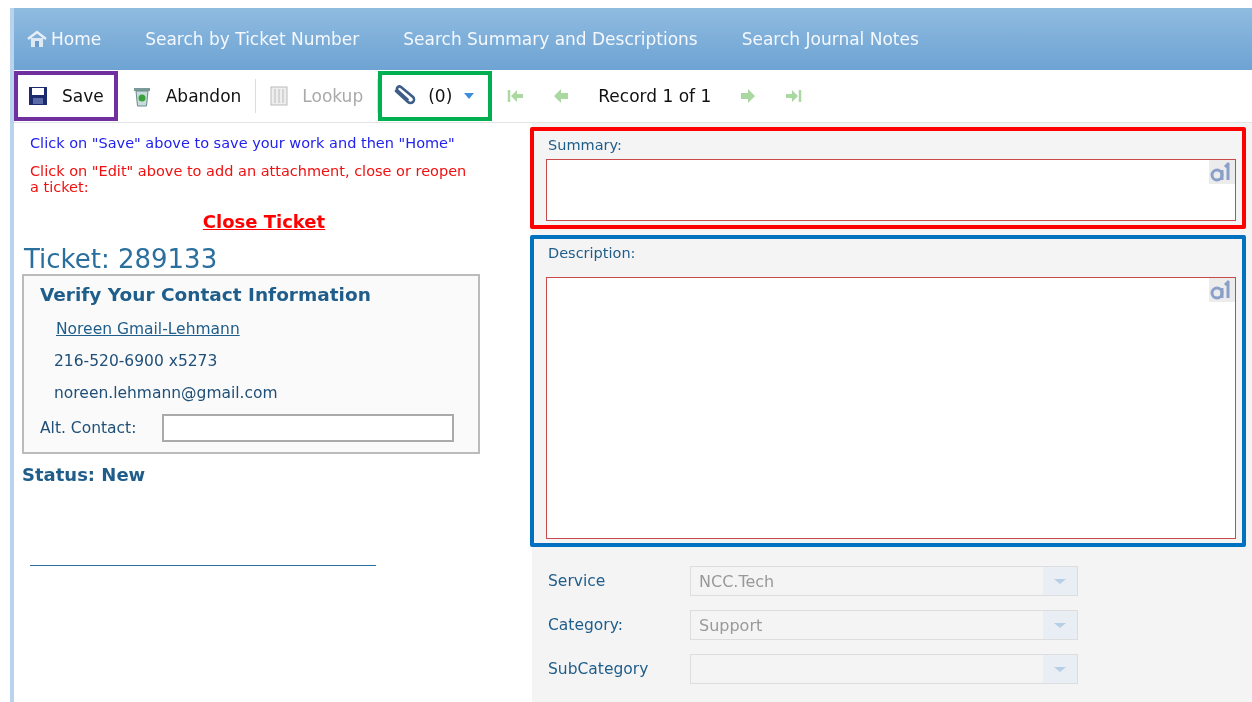  I want to click on nav-link: Search Journal Notes, so click(841, 39).